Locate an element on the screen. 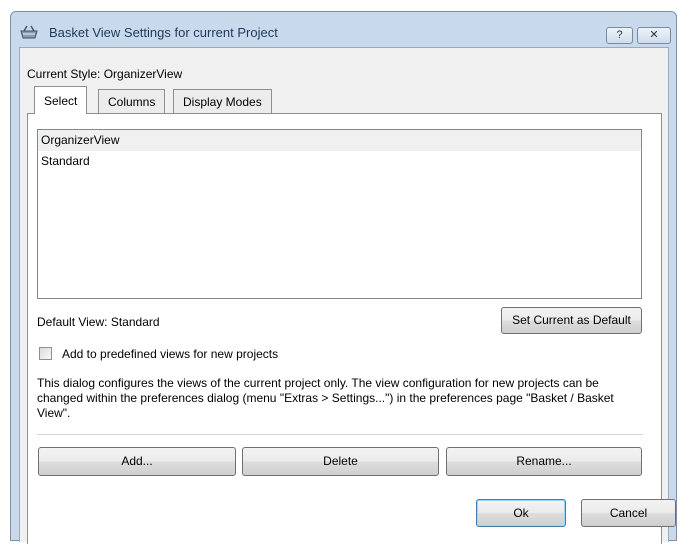 This screenshot has width=678, height=544. cancel-button: Cancel is located at coordinates (628, 513).